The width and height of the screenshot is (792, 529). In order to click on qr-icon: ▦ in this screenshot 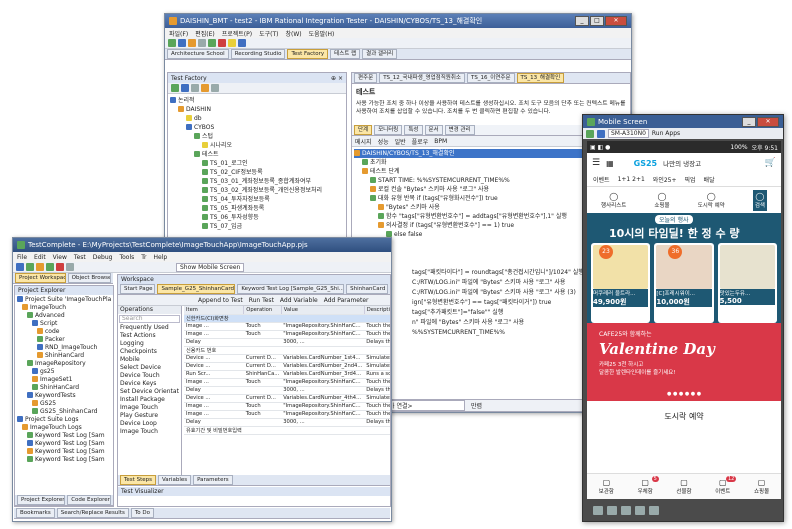, I will do `click(610, 163)`.